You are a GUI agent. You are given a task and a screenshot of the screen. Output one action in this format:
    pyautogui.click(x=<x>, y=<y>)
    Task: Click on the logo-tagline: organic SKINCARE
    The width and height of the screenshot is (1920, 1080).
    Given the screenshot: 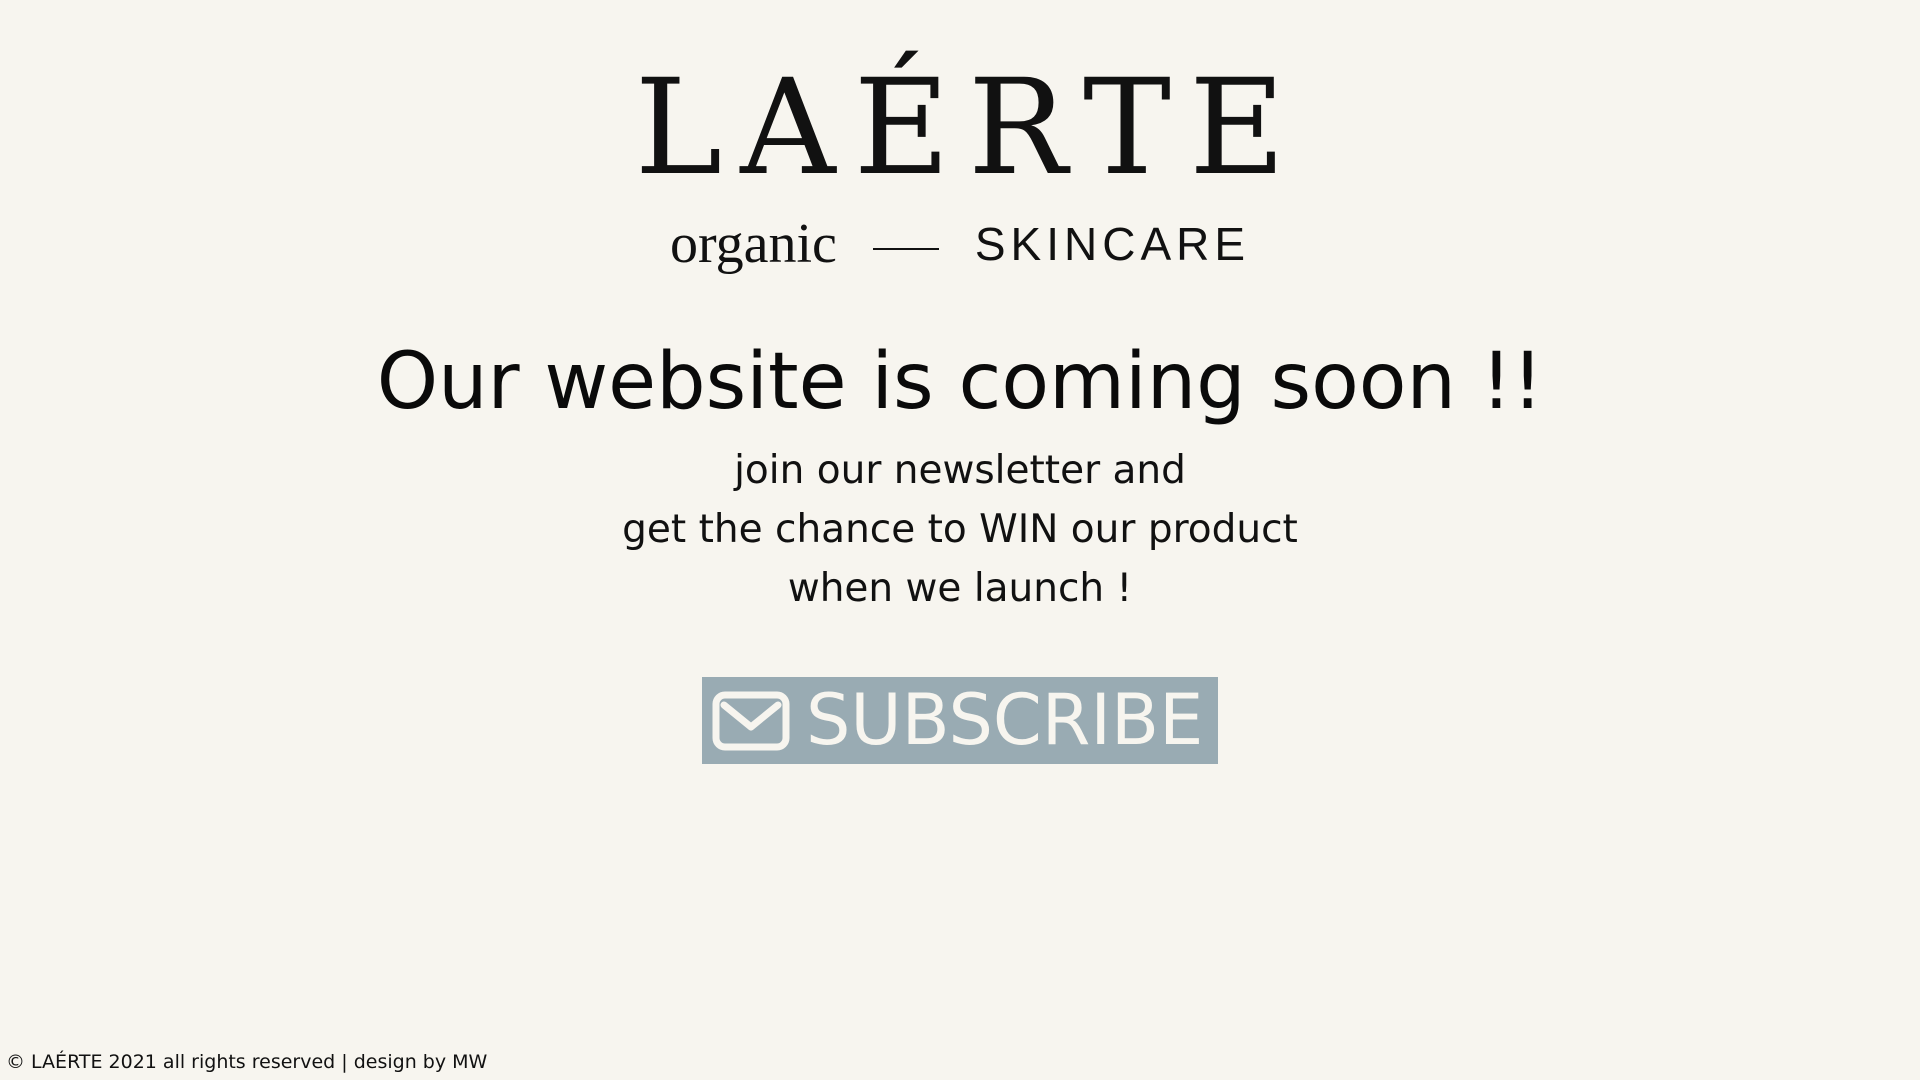 What is the action you would take?
    pyautogui.click(x=960, y=244)
    